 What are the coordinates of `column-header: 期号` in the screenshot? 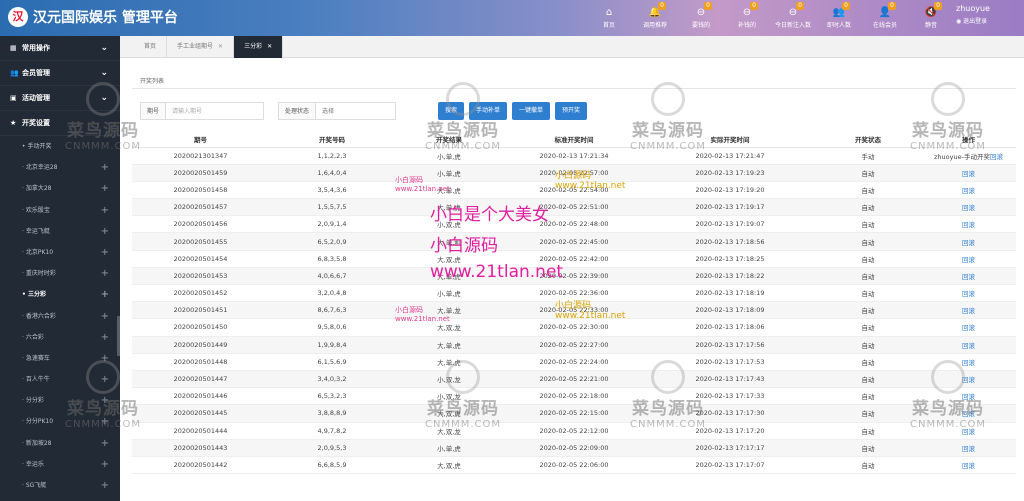 It's located at (200, 140).